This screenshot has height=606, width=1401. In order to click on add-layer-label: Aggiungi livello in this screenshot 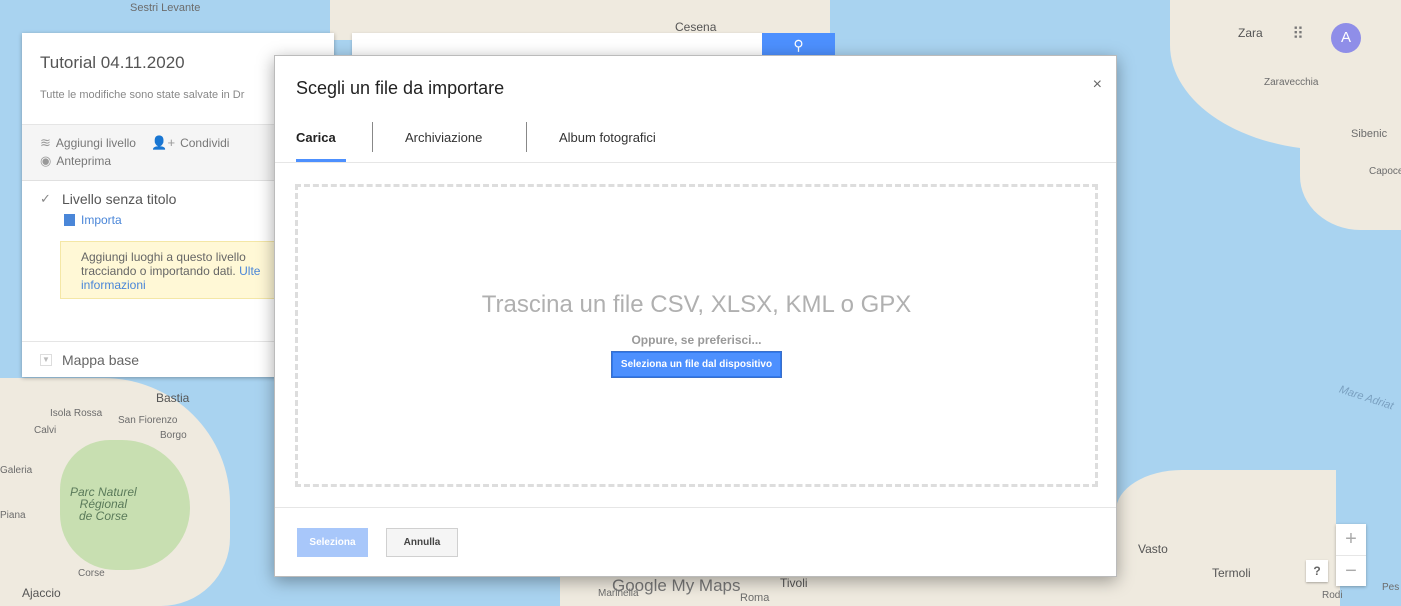, I will do `click(95, 143)`.